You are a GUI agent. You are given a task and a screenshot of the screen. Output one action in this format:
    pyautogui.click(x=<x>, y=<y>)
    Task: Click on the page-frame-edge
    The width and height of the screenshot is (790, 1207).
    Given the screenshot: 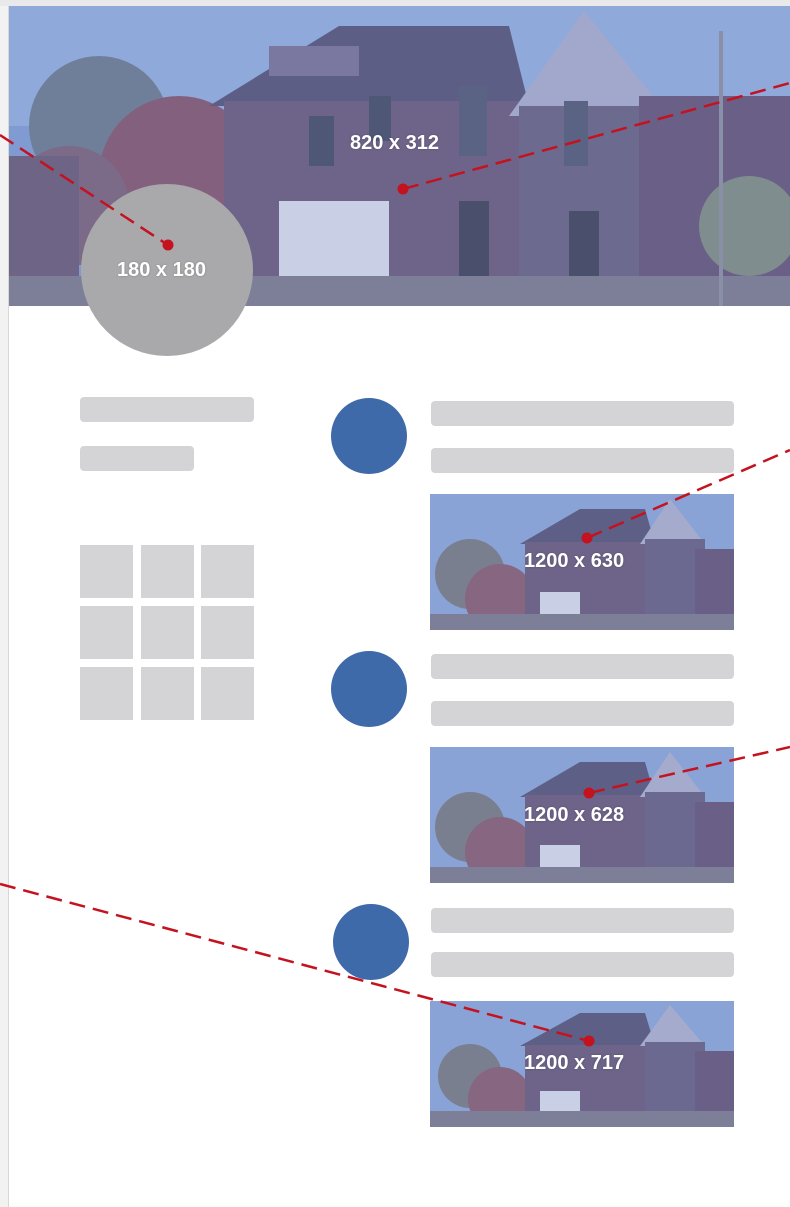 What is the action you would take?
    pyautogui.click(x=4, y=603)
    